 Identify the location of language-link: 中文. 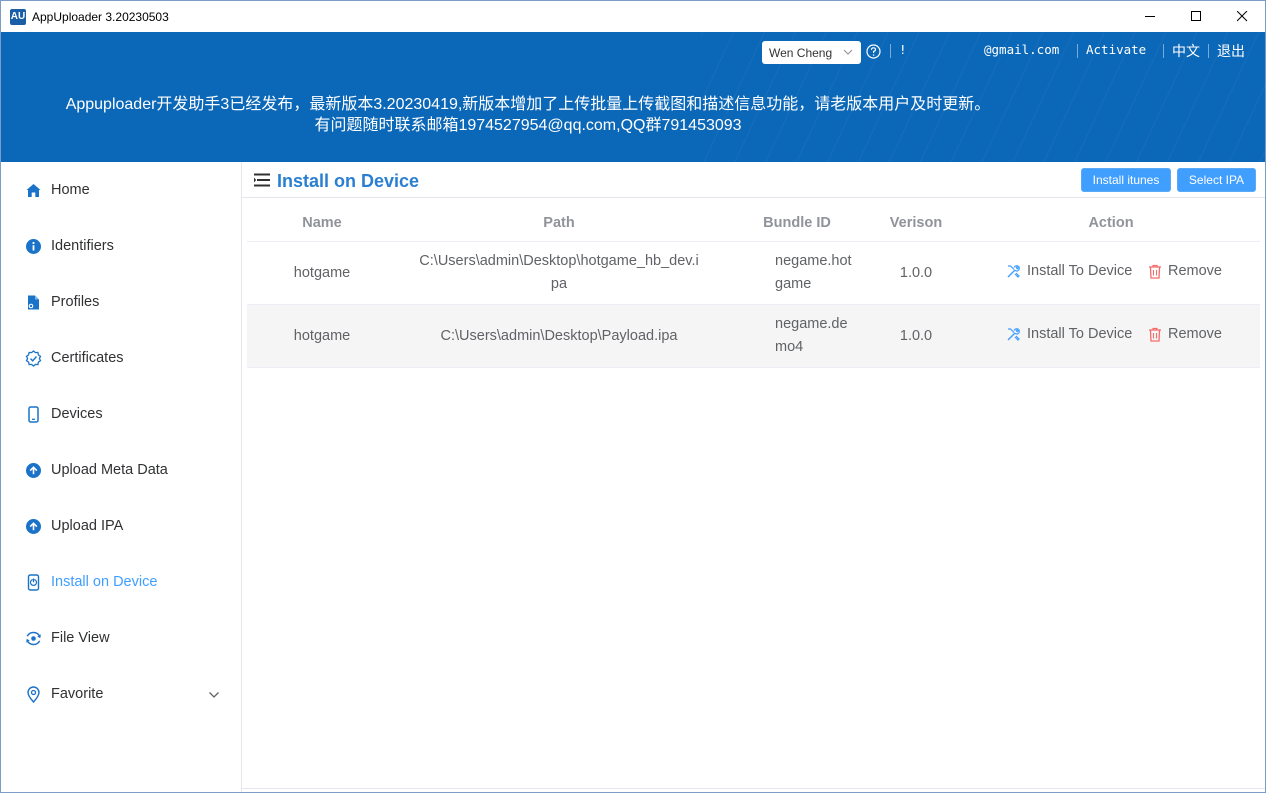
(1186, 51).